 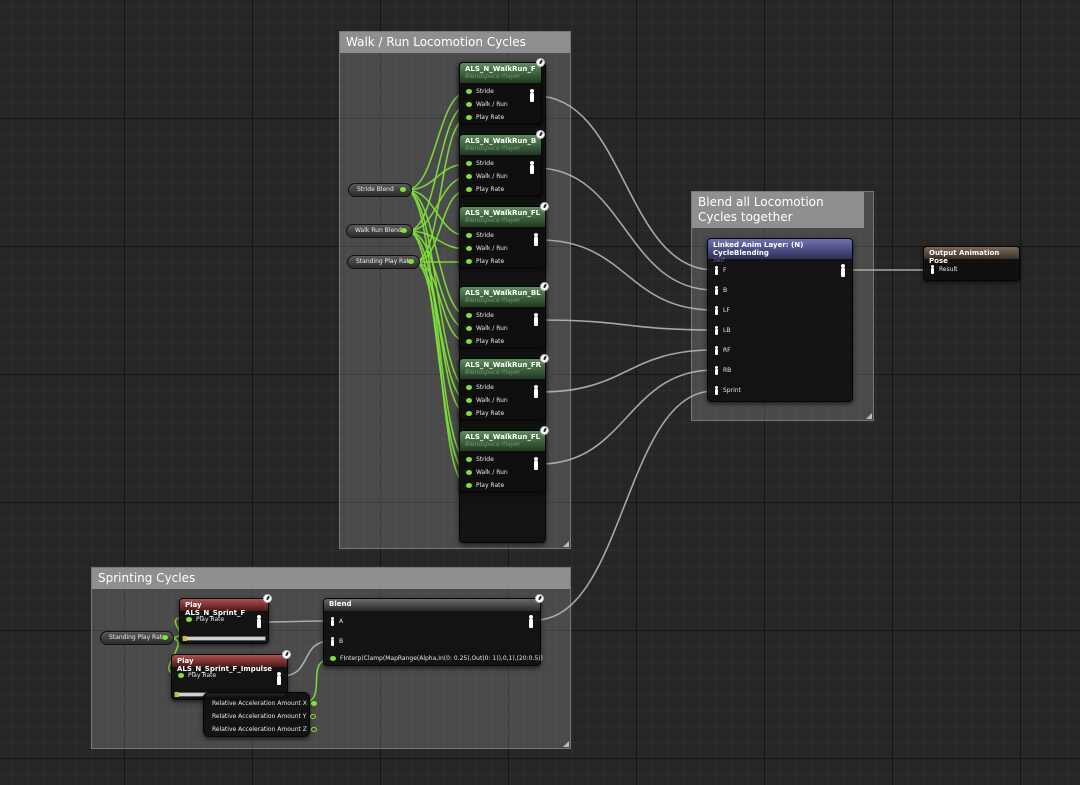 What do you see at coordinates (380, 190) in the screenshot?
I see `variable-stride-blend: Stride Blend` at bounding box center [380, 190].